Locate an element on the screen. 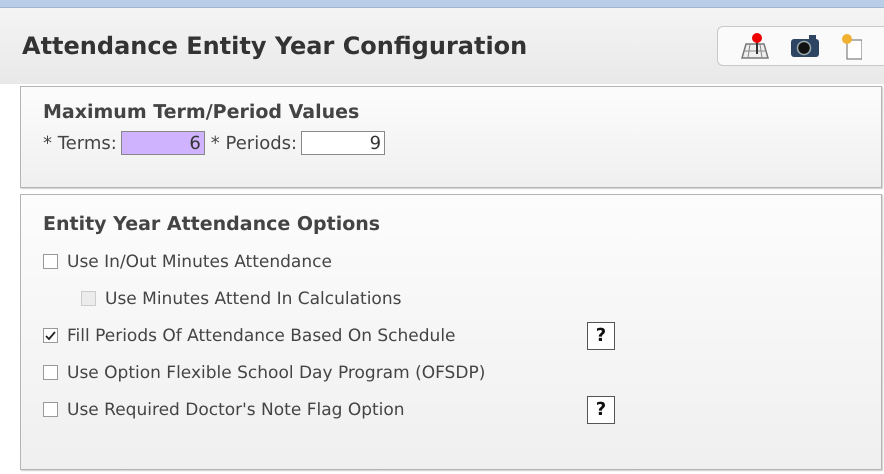 This screenshot has width=884, height=474. field-label: * Terms: is located at coordinates (80, 143).